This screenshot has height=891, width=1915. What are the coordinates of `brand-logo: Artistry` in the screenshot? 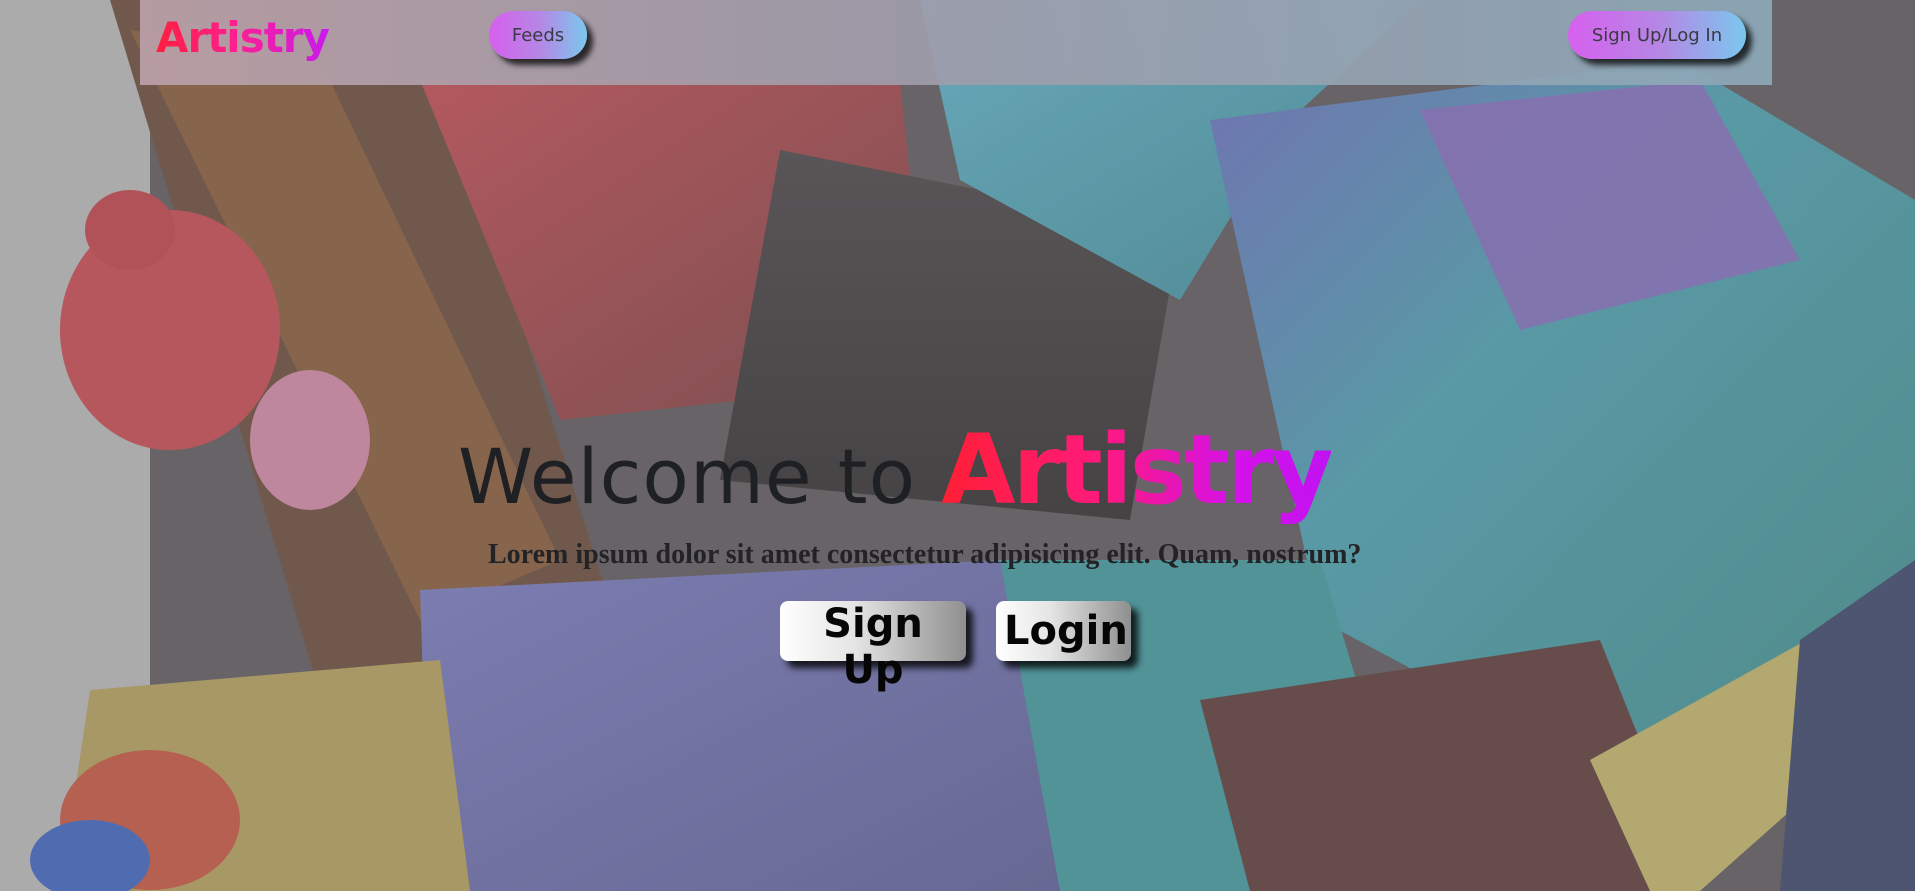 It's located at (243, 38).